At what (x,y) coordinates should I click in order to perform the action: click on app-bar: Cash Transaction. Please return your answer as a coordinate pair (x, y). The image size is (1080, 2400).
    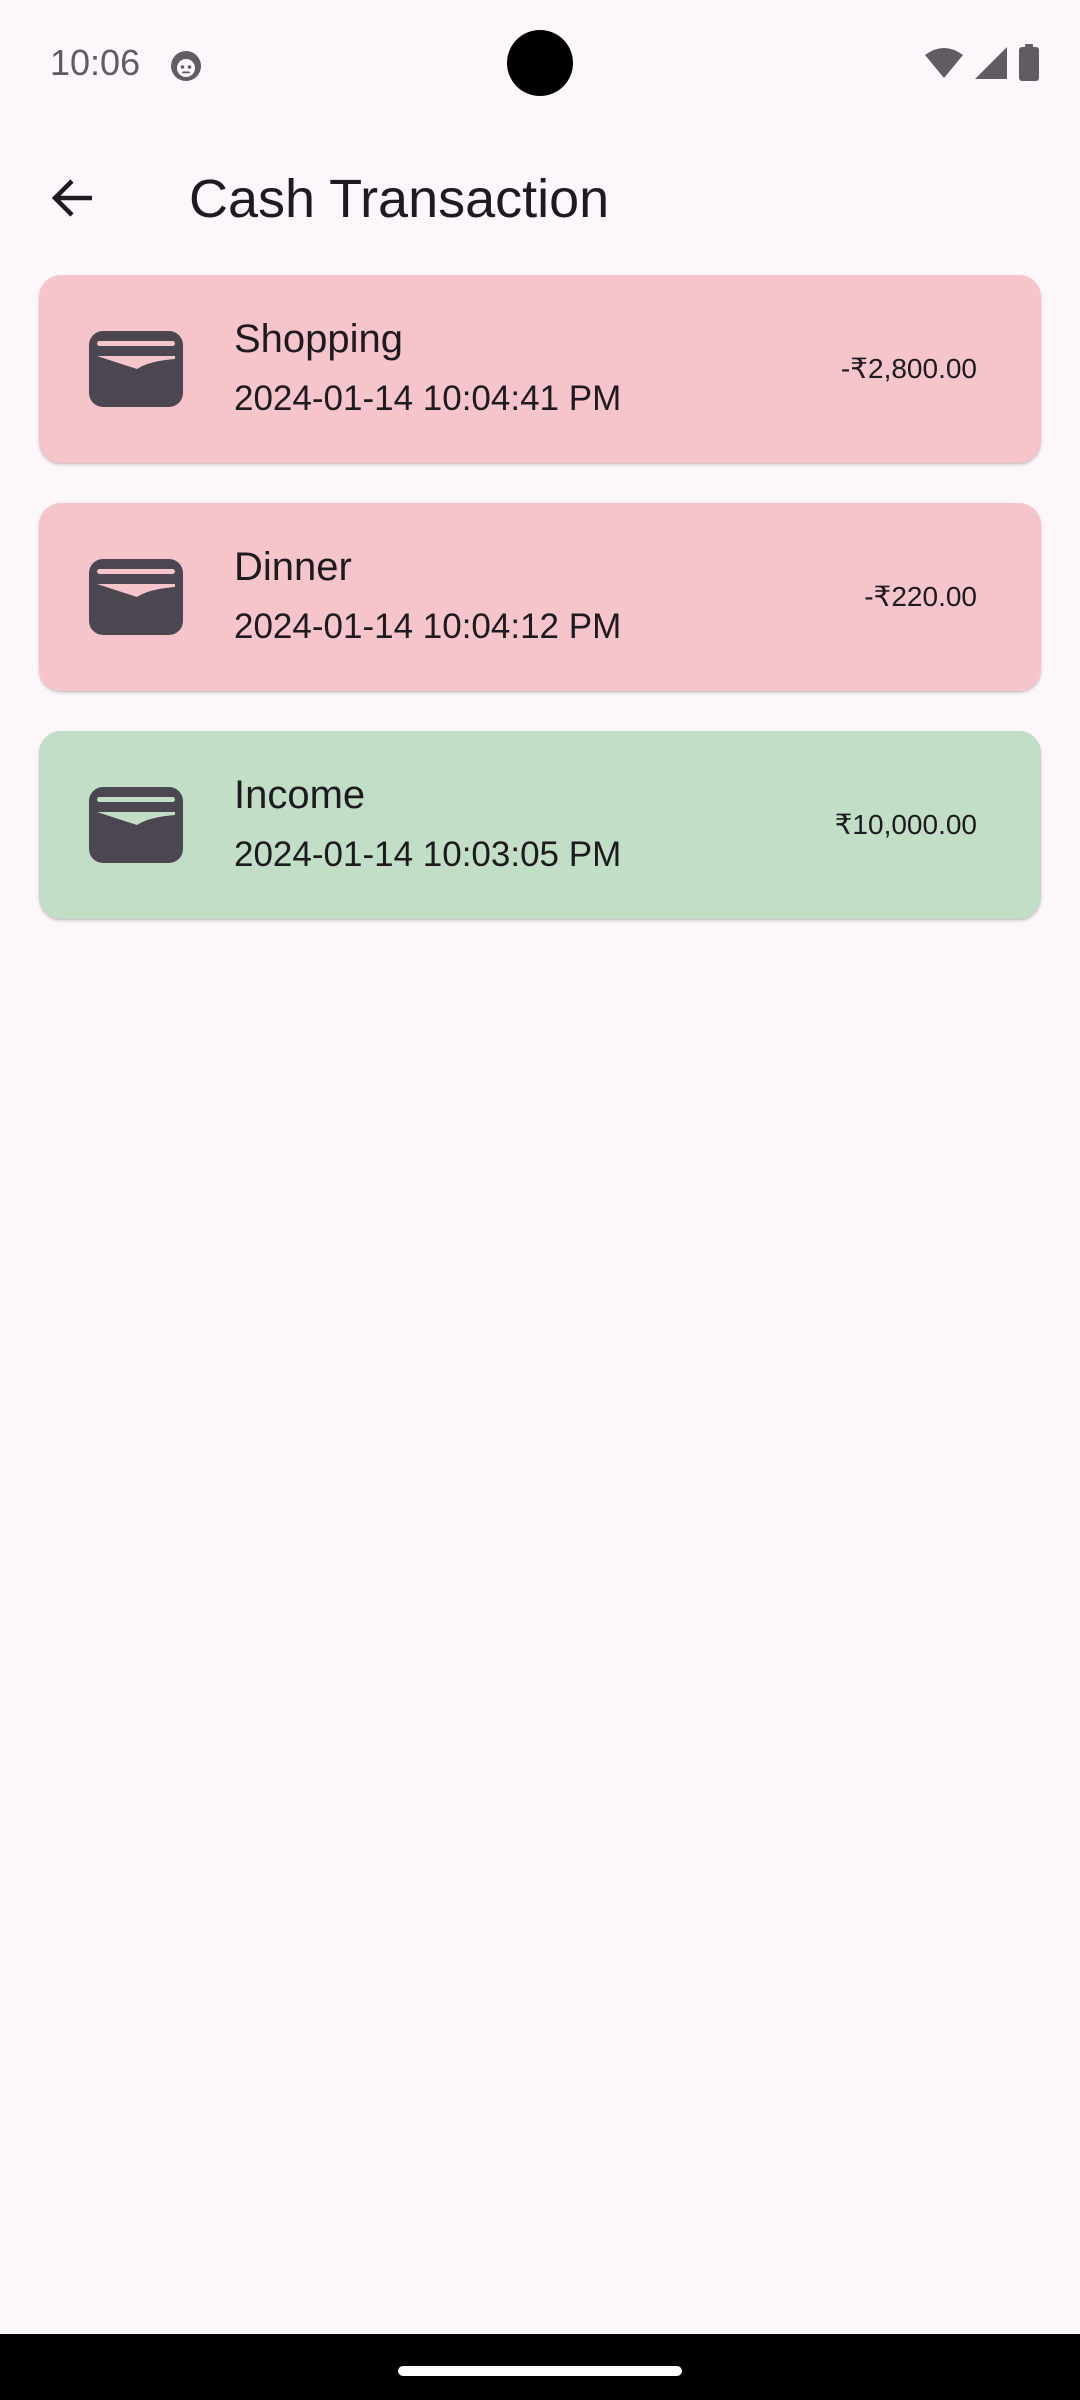
    Looking at the image, I should click on (540, 200).